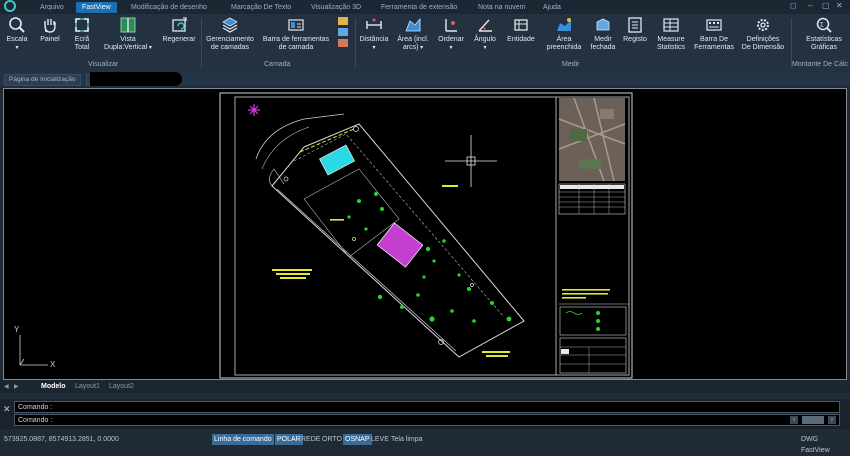 This screenshot has width=850, height=456. Describe the element at coordinates (413, 34) in the screenshot. I see `area-button: Área (incl. arcs) ▾` at that location.